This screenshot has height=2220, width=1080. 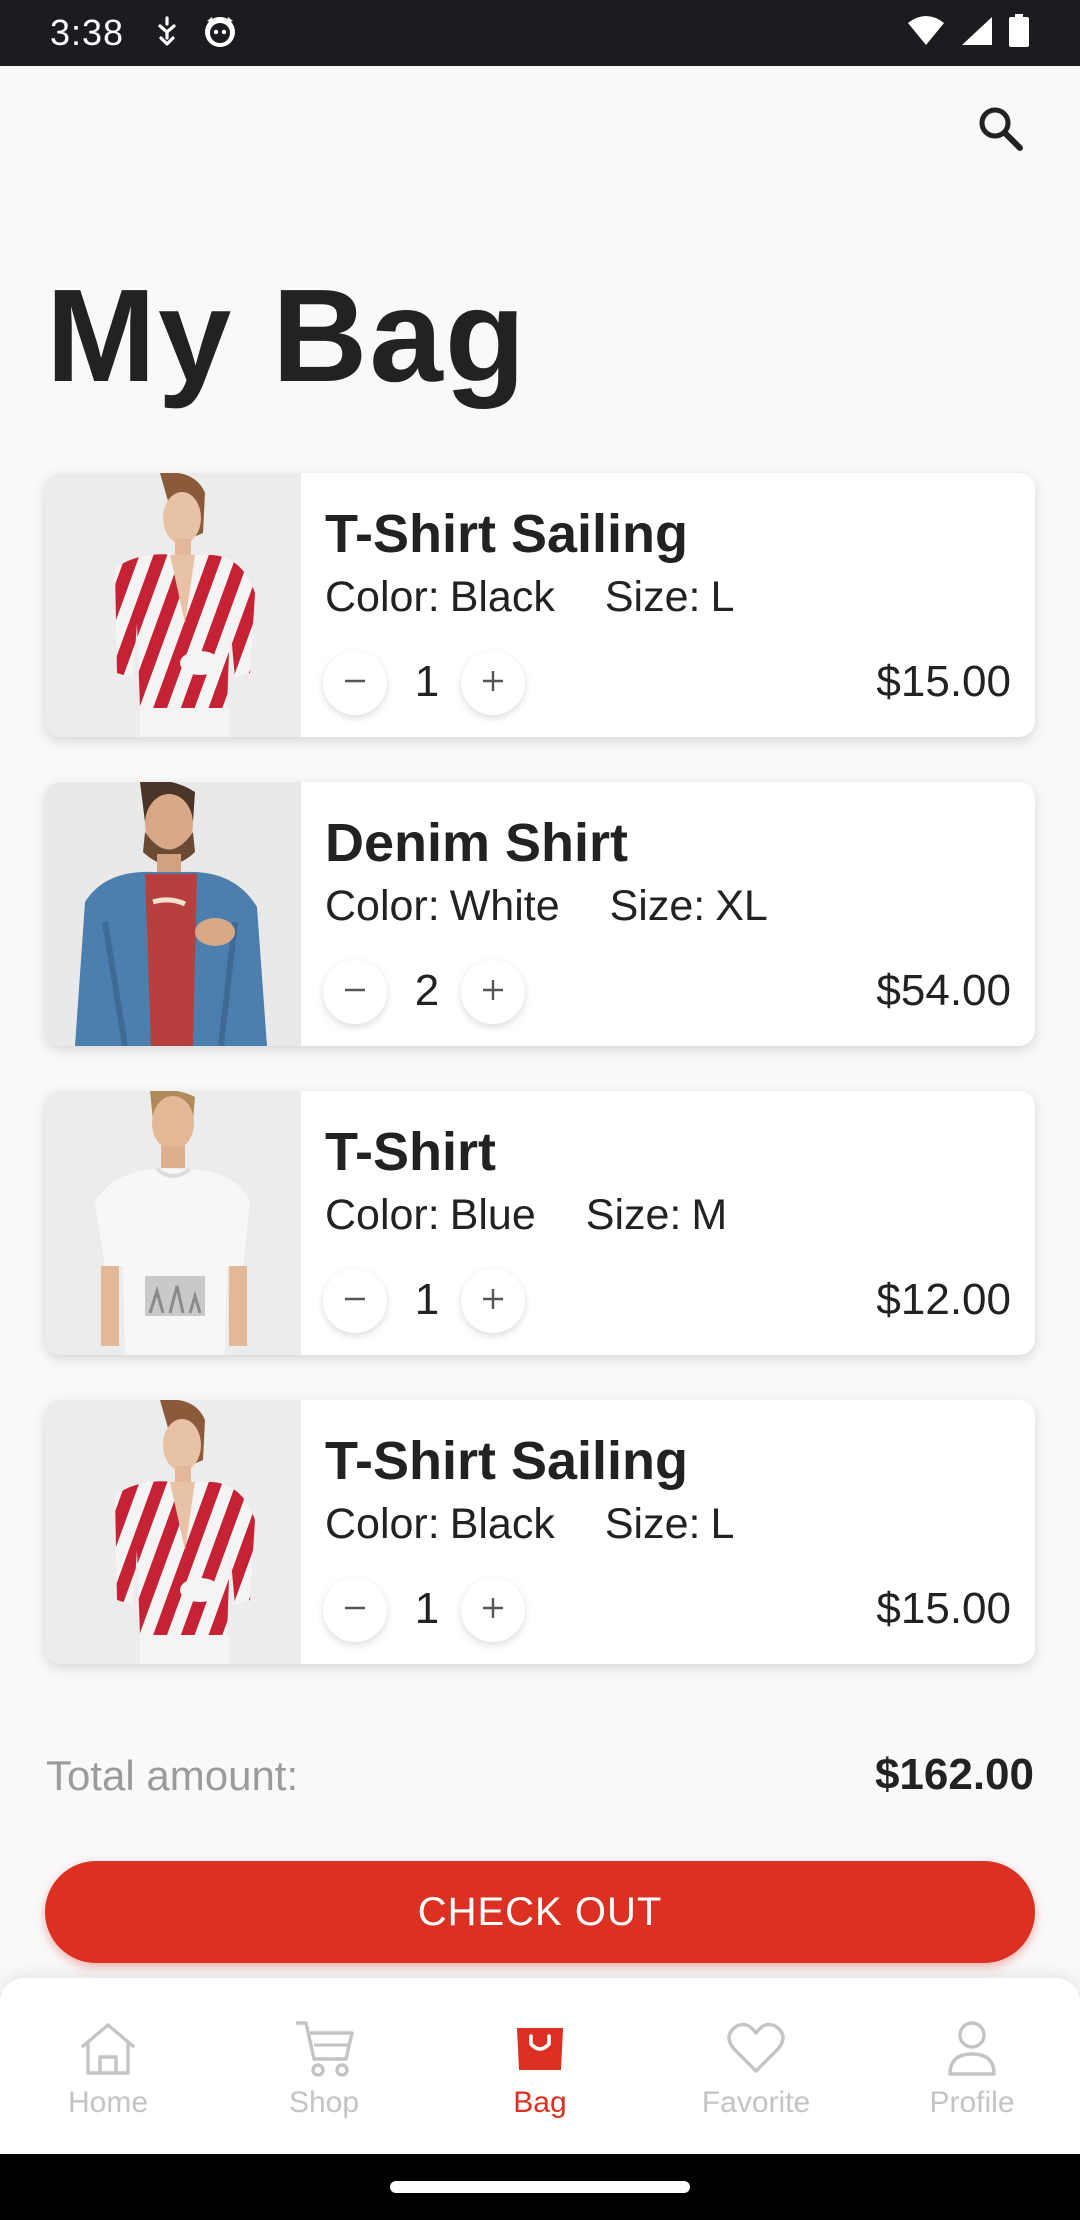 What do you see at coordinates (943, 1299) in the screenshot?
I see `item-price: $12.00` at bounding box center [943, 1299].